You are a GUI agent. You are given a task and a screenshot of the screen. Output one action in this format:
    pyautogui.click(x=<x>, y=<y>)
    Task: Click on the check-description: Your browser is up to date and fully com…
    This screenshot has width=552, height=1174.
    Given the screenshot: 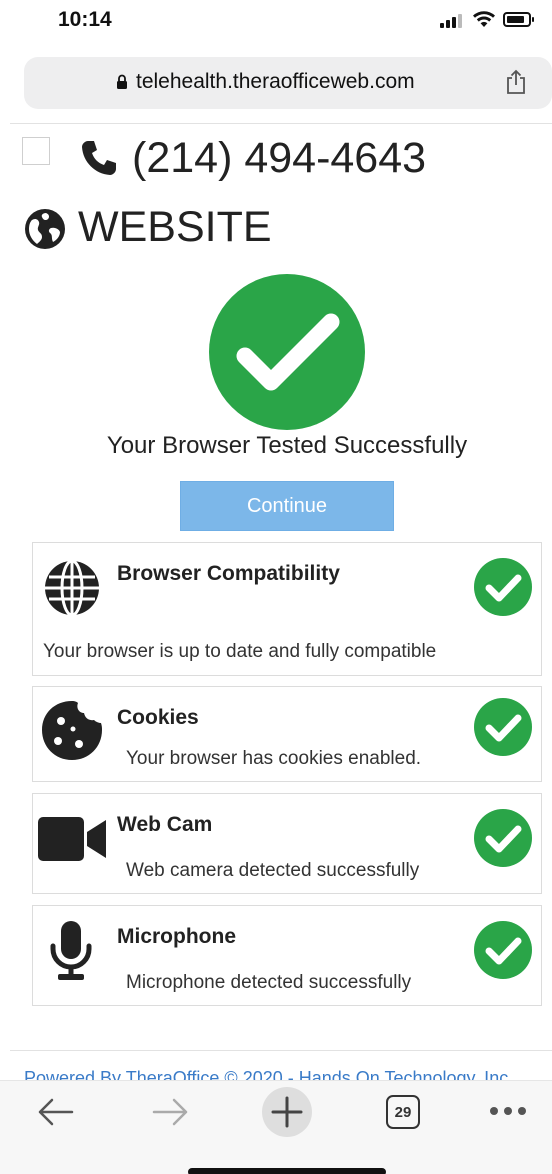 What is the action you would take?
    pyautogui.click(x=240, y=651)
    